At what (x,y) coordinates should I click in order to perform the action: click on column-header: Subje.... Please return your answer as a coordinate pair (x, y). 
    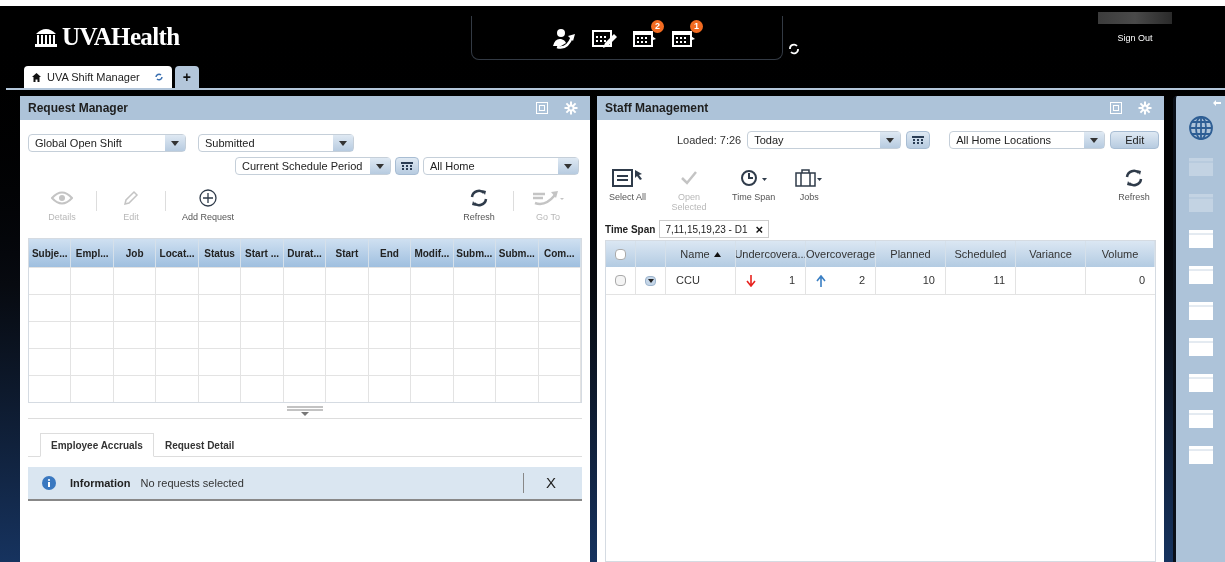
    Looking at the image, I should click on (50, 253).